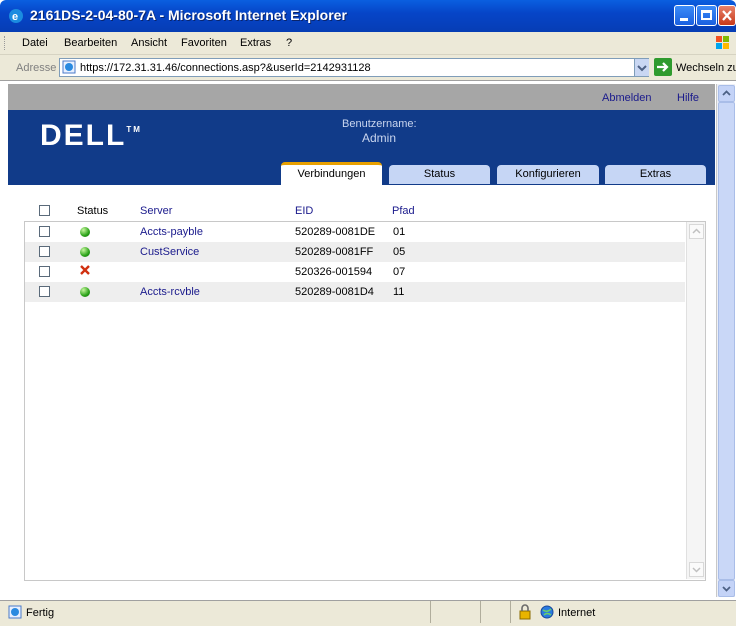 Image resolution: width=736 pixels, height=626 pixels. What do you see at coordinates (15, 612) in the screenshot?
I see `page-done-icon` at bounding box center [15, 612].